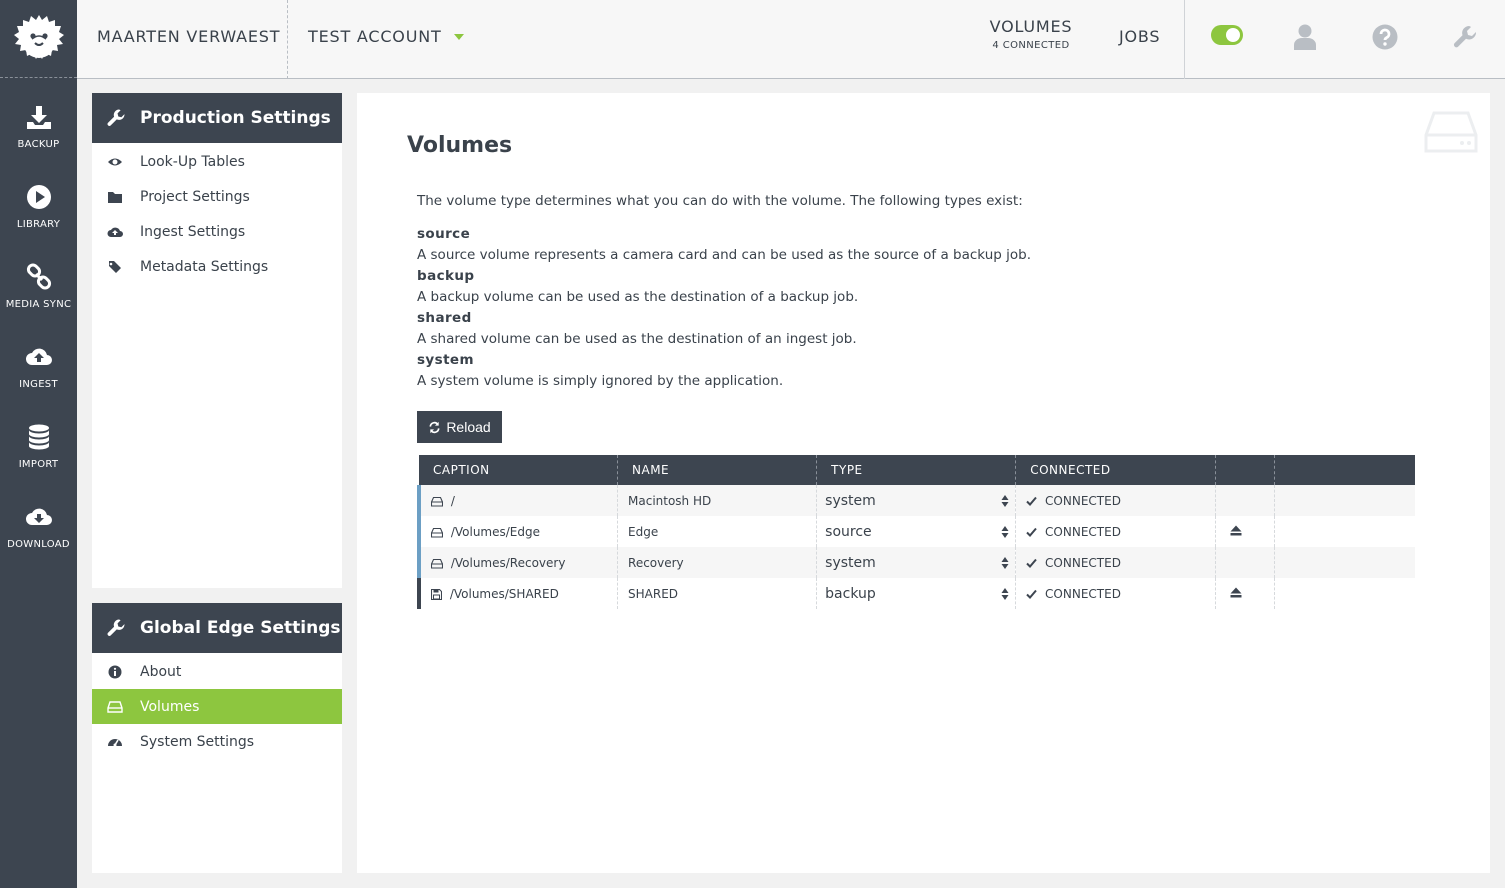  What do you see at coordinates (170, 706) in the screenshot?
I see `menu-item-label: Volumes` at bounding box center [170, 706].